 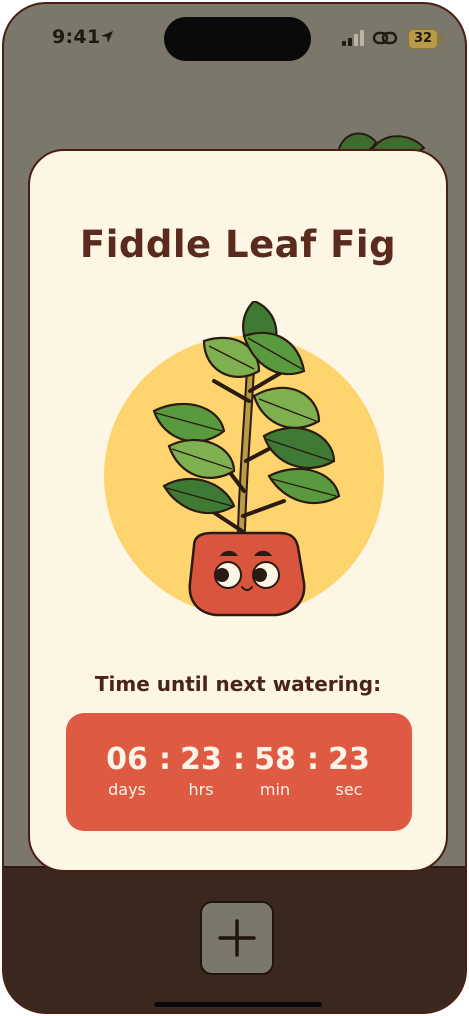 What do you see at coordinates (107, 37) in the screenshot?
I see `location-arrow-icon` at bounding box center [107, 37].